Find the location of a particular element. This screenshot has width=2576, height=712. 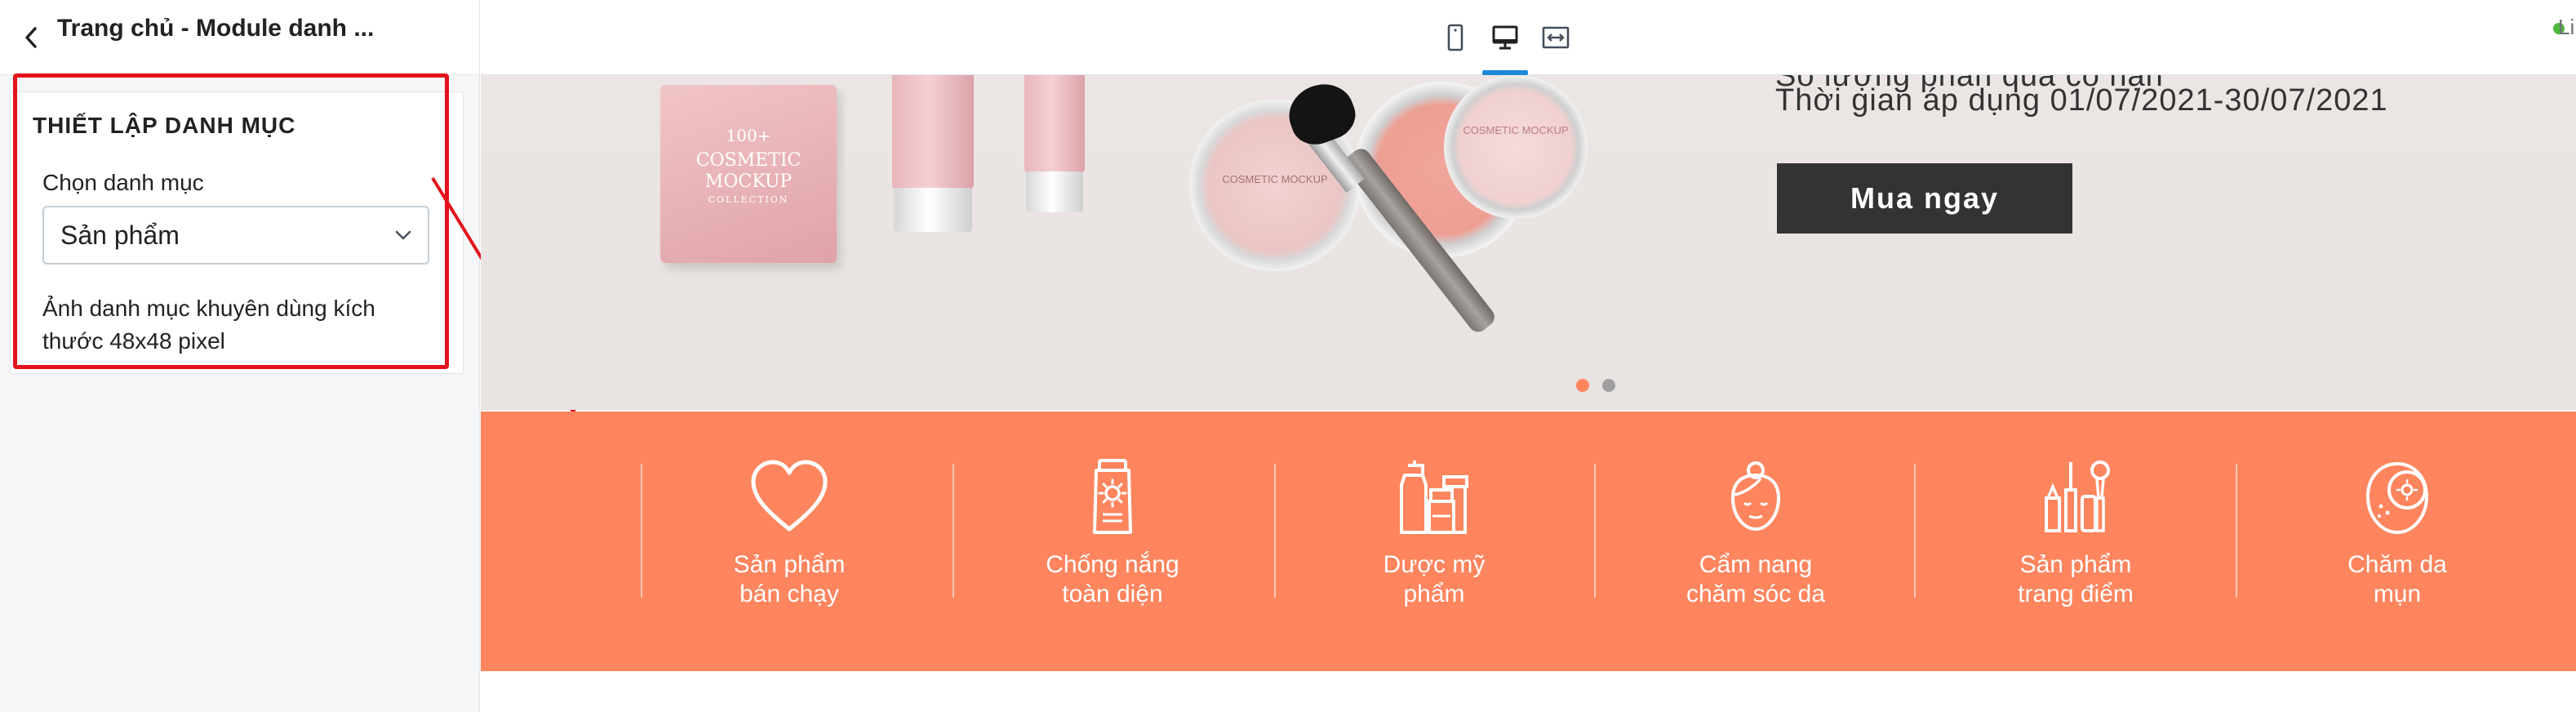

chevron-left-icon is located at coordinates (31, 37).